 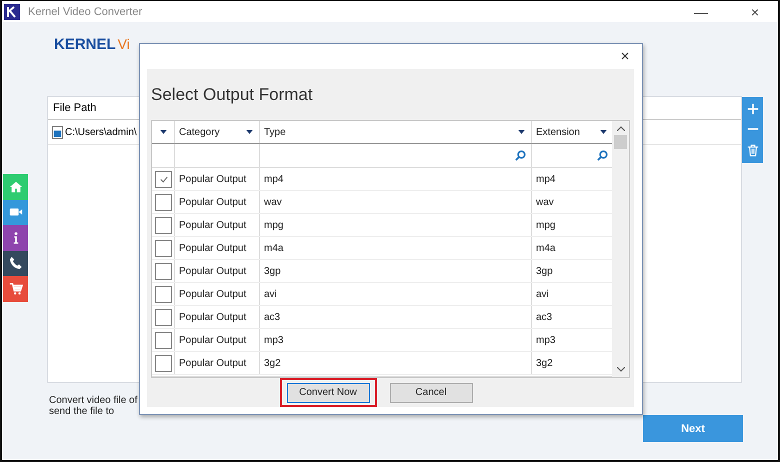 I want to click on info-text: Convert video file of, so click(x=93, y=400).